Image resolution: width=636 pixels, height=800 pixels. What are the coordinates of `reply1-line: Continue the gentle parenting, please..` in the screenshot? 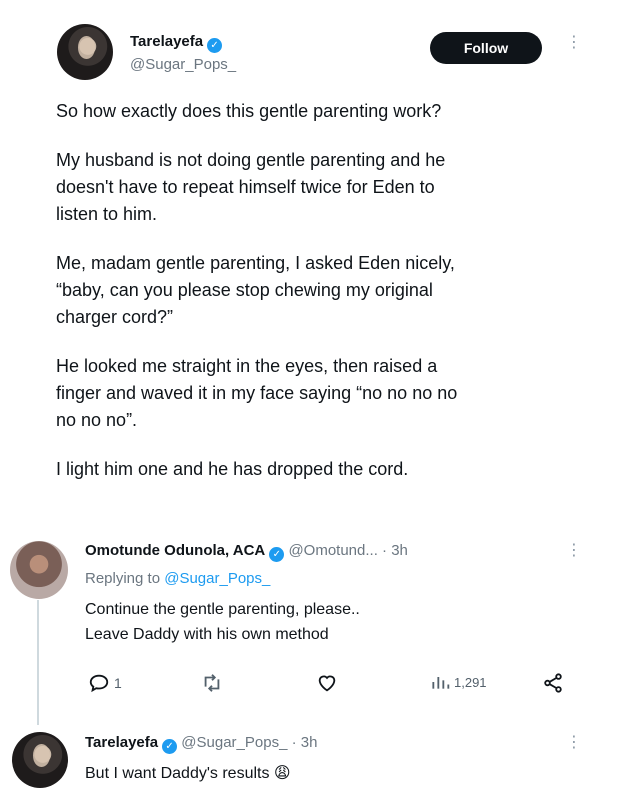 It's located at (222, 609).